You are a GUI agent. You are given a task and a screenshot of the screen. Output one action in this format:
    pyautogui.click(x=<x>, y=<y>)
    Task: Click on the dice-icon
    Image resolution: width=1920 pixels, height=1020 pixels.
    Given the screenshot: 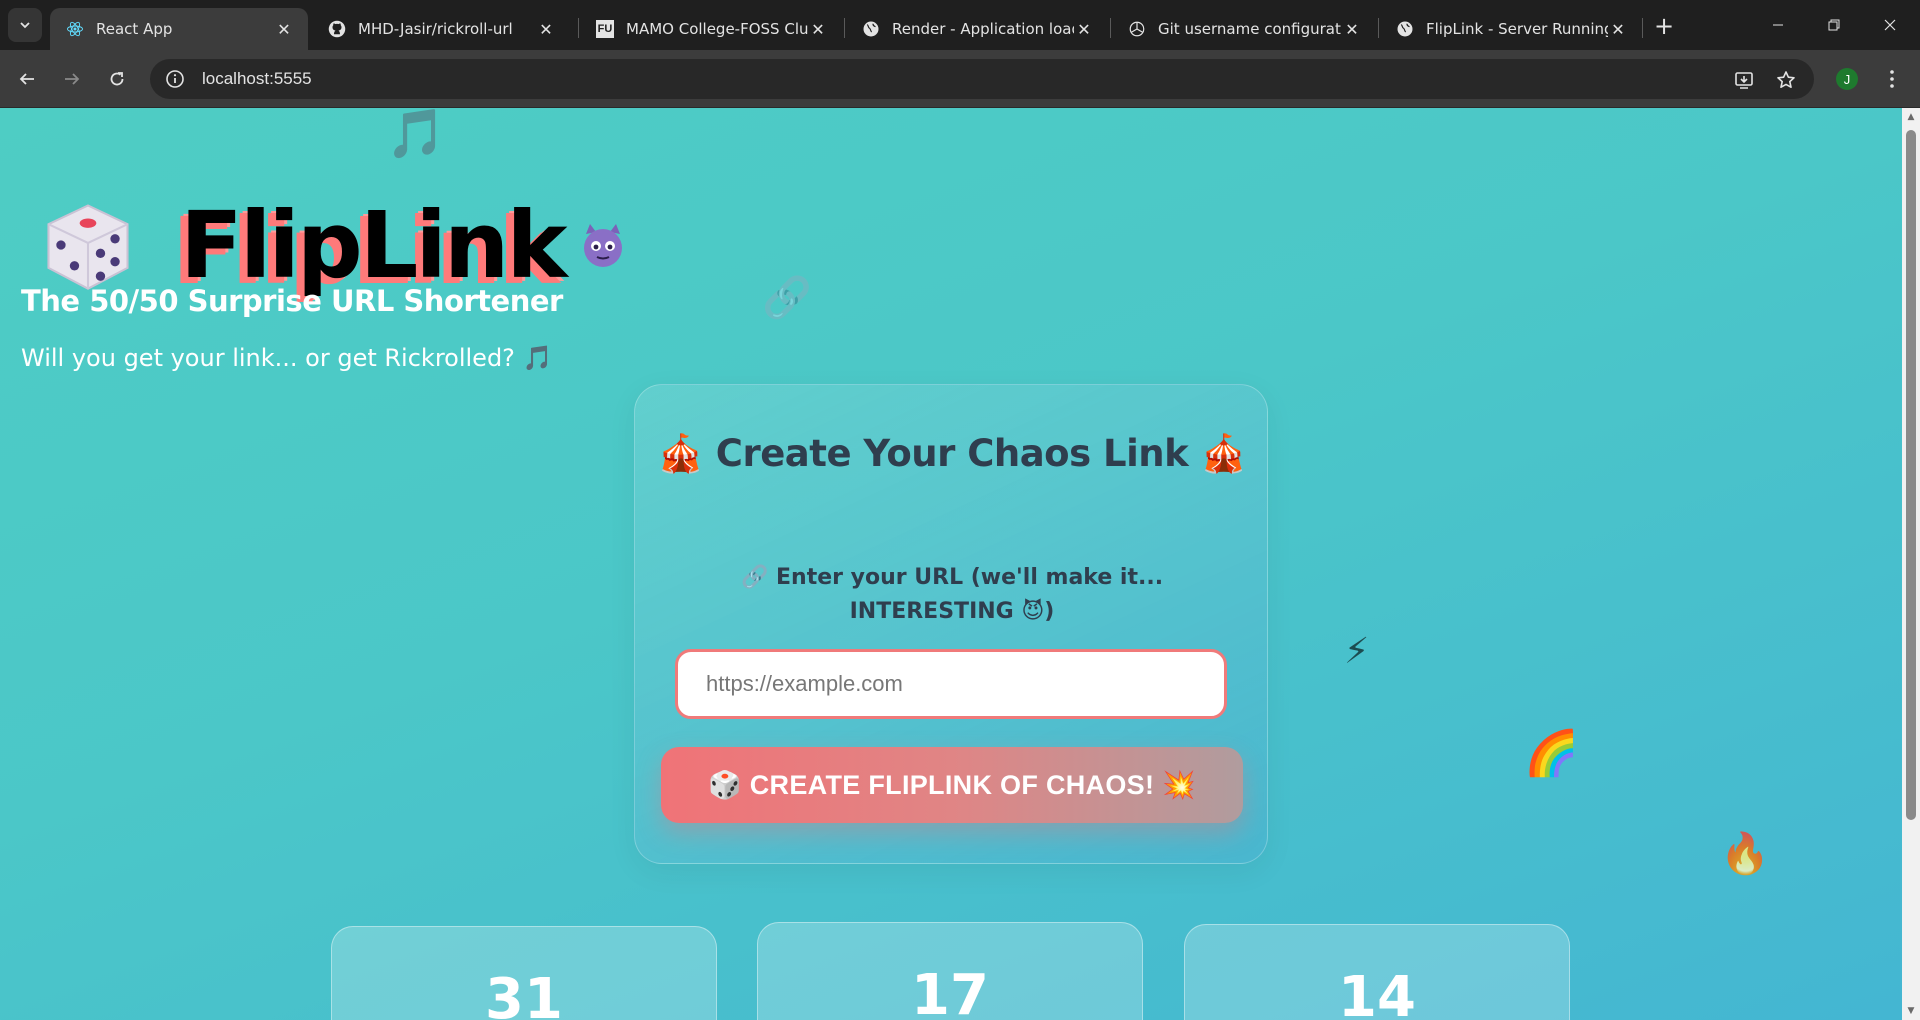 What is the action you would take?
    pyautogui.click(x=88, y=247)
    